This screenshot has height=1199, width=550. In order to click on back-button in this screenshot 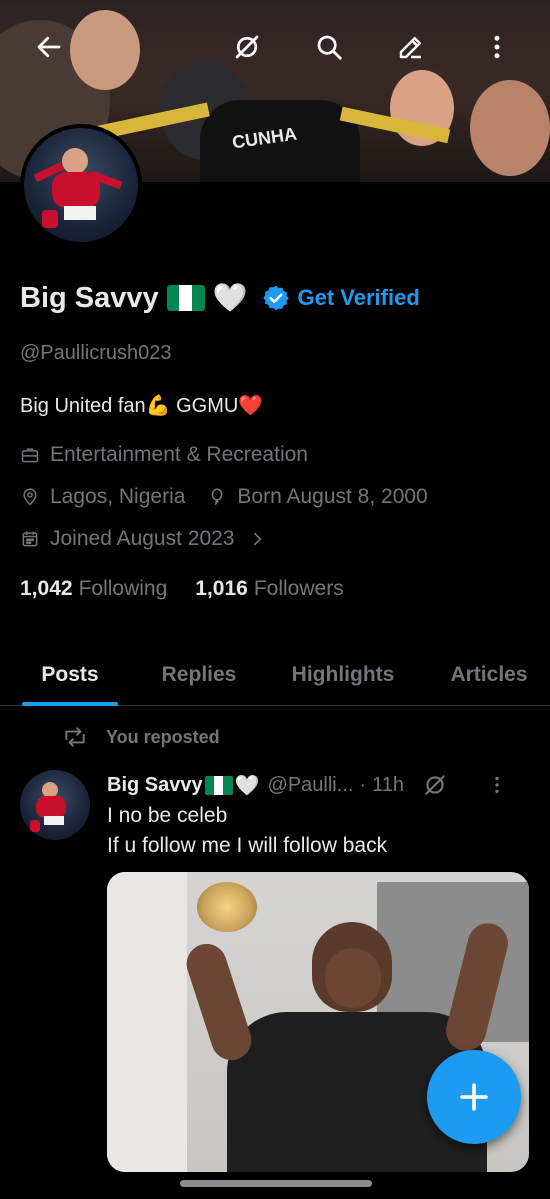, I will do `click(49, 47)`.